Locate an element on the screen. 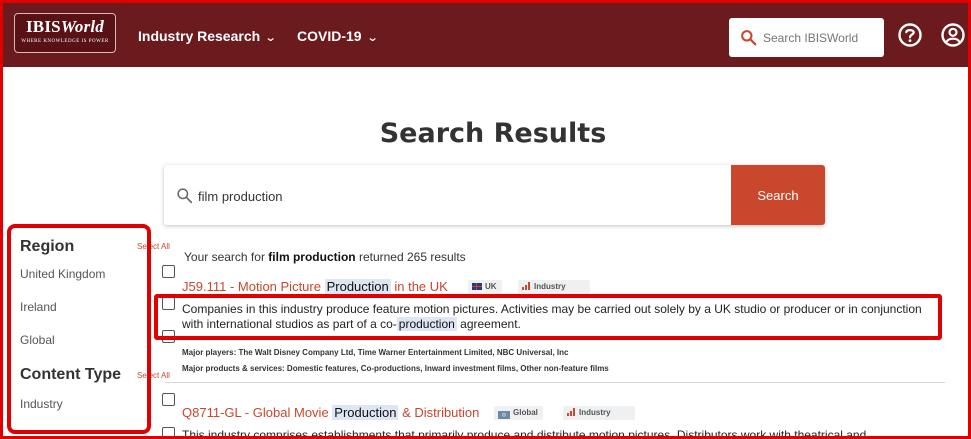 The height and width of the screenshot is (439, 971). logo-wordmark: IBISWorld is located at coordinates (65, 26).